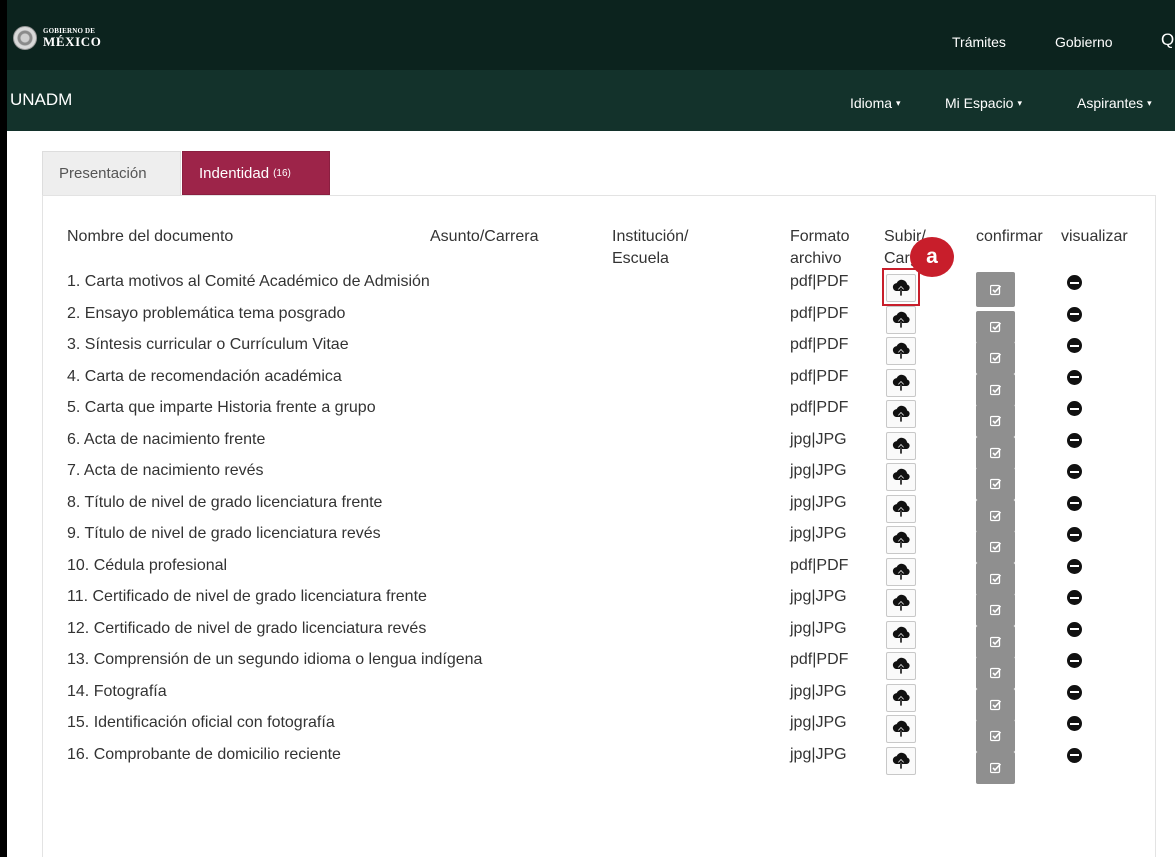  Describe the element at coordinates (1009, 236) in the screenshot. I see `header-confirmar: confirmar` at that location.